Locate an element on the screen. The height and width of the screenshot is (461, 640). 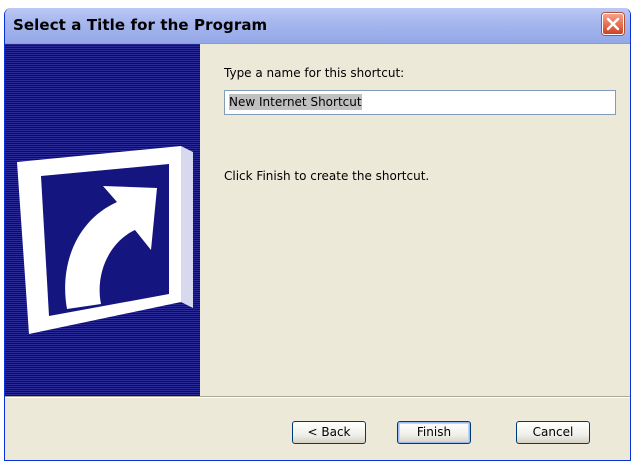
shortcut-arrow-icon is located at coordinates (105, 240).